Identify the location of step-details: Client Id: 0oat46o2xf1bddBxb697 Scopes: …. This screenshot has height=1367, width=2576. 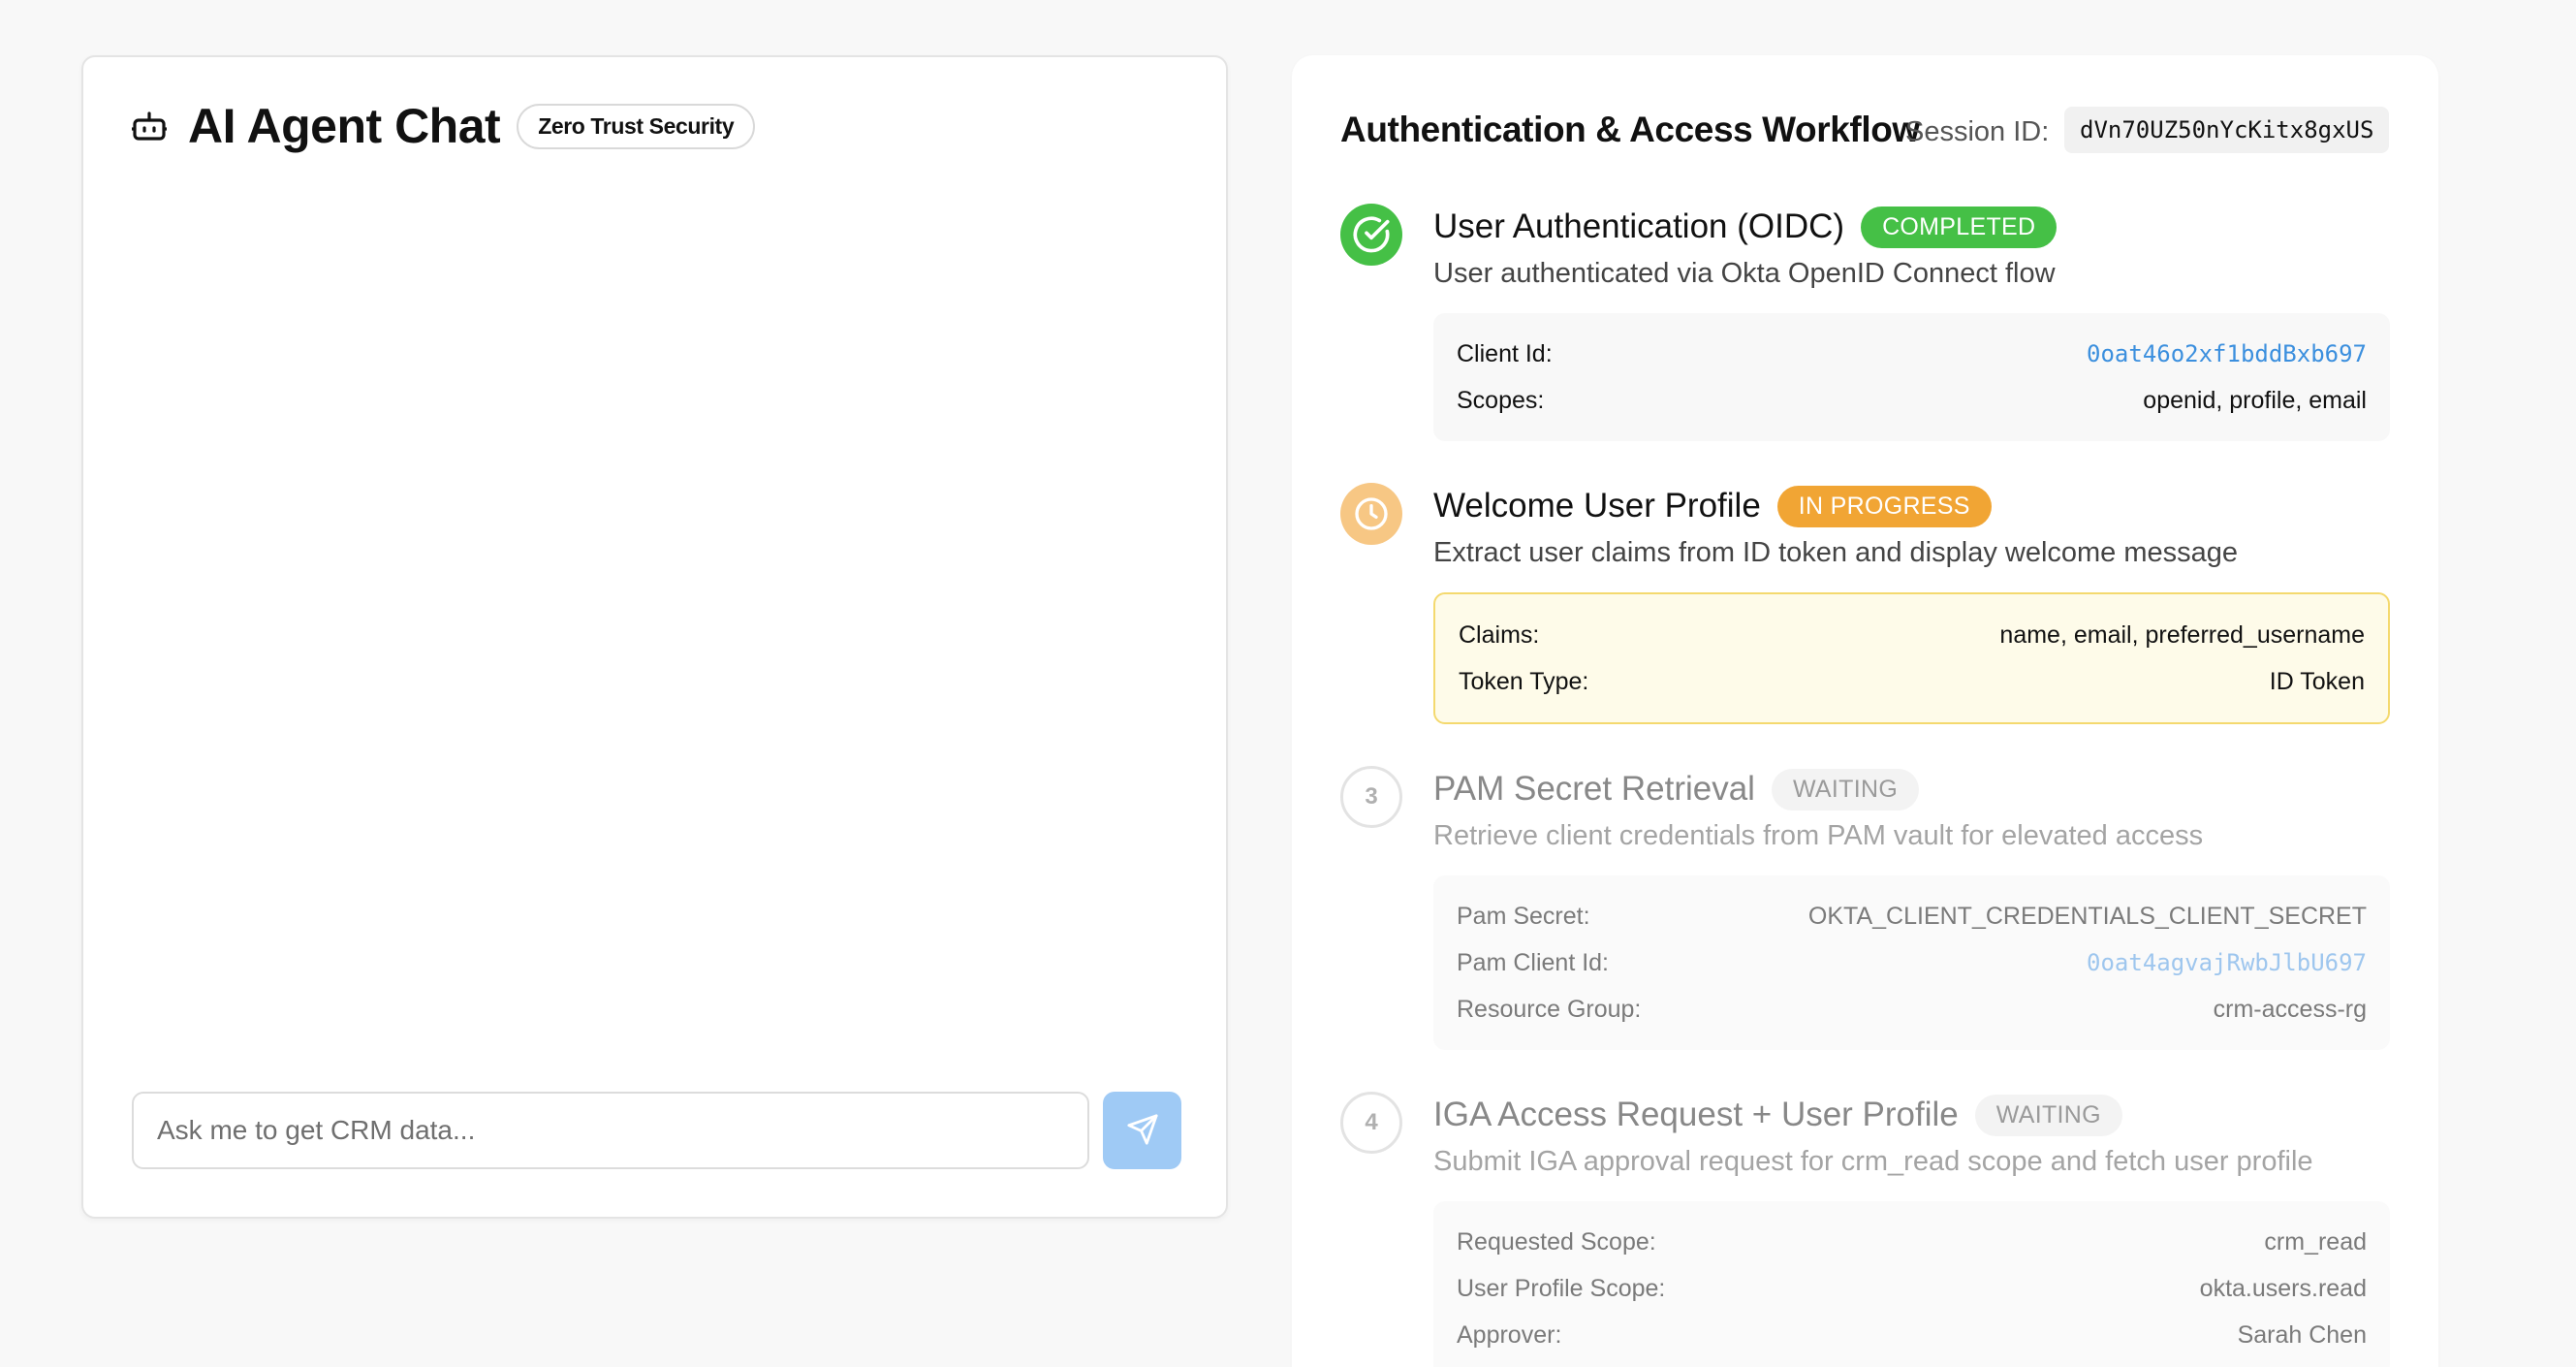
(1911, 377).